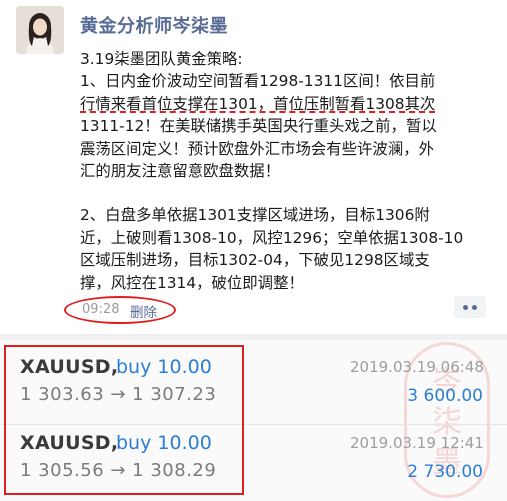  I want to click on post-line: 撑，风控在1314，破位即调整！, so click(192, 282).